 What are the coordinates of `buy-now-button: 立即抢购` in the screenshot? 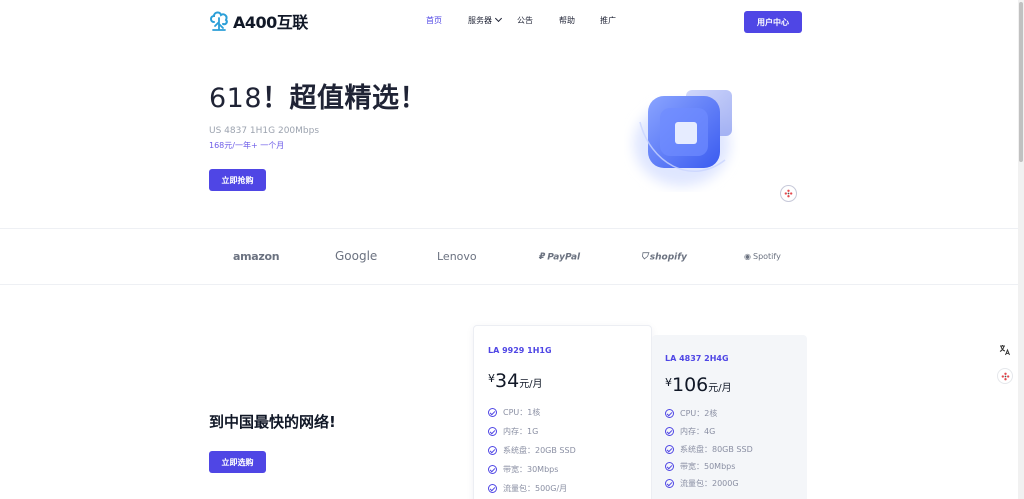 It's located at (237, 180).